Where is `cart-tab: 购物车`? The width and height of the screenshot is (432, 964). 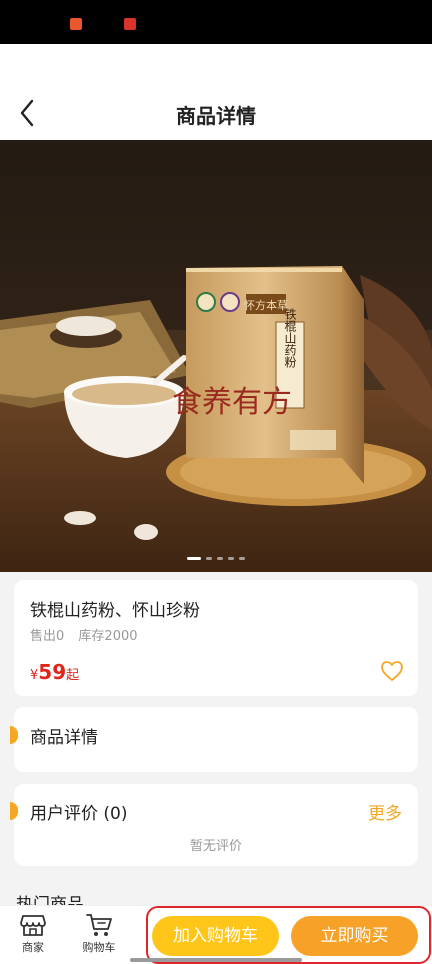 cart-tab: 购物车 is located at coordinates (99, 933).